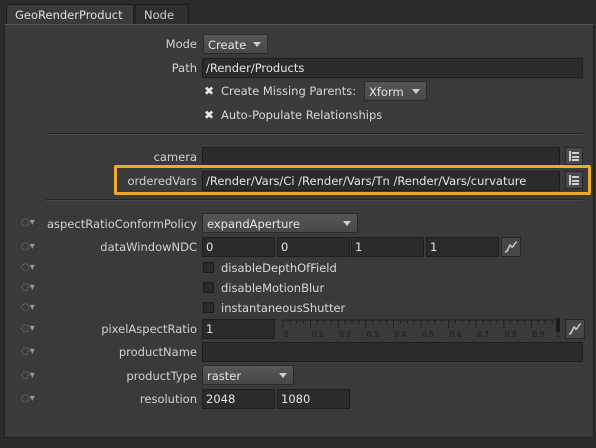  I want to click on mode-dropdown: Create, so click(235, 44).